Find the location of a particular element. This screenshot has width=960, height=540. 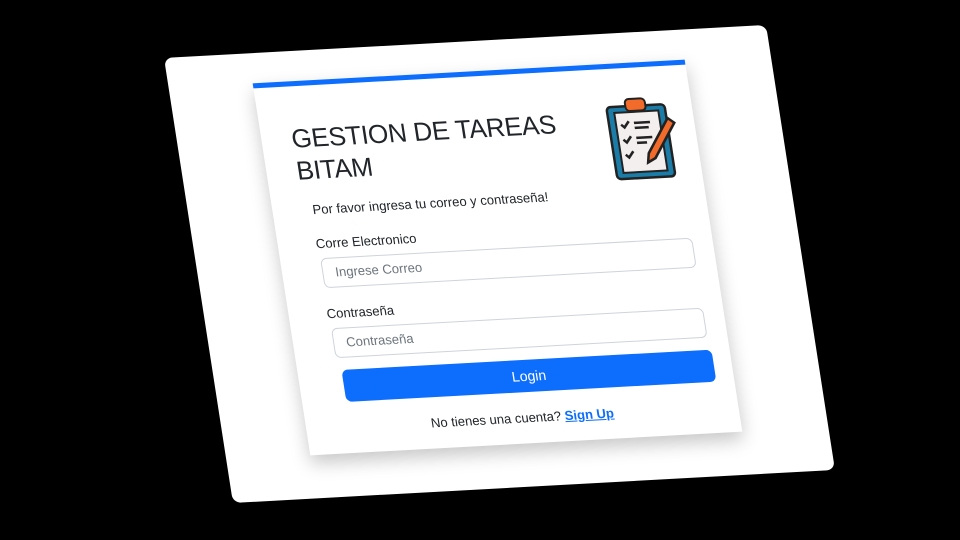

signup-row: No tienes una cuenta? Sign Up is located at coordinates (522, 418).